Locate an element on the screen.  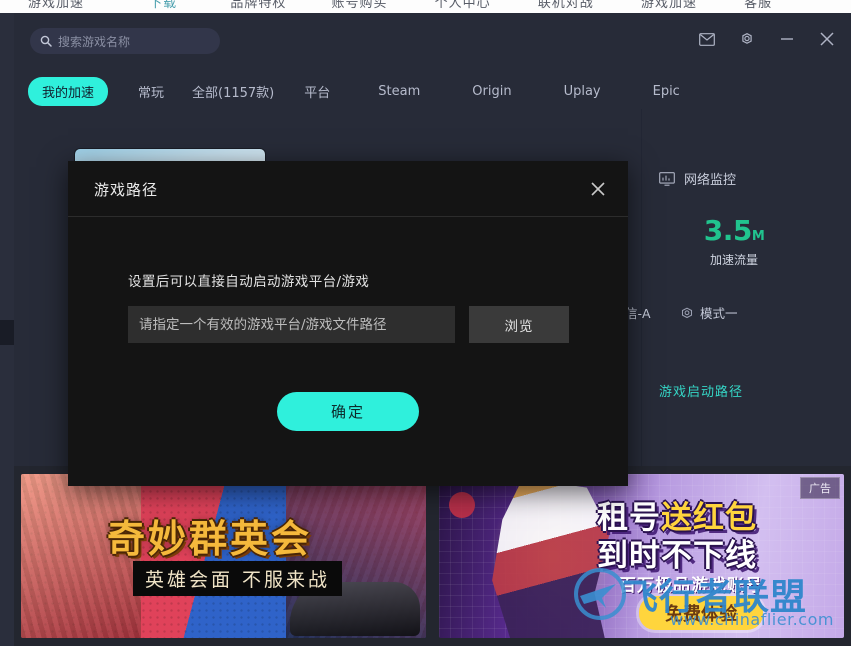
bg-menu-item: 个人中心 is located at coordinates (462, 5).